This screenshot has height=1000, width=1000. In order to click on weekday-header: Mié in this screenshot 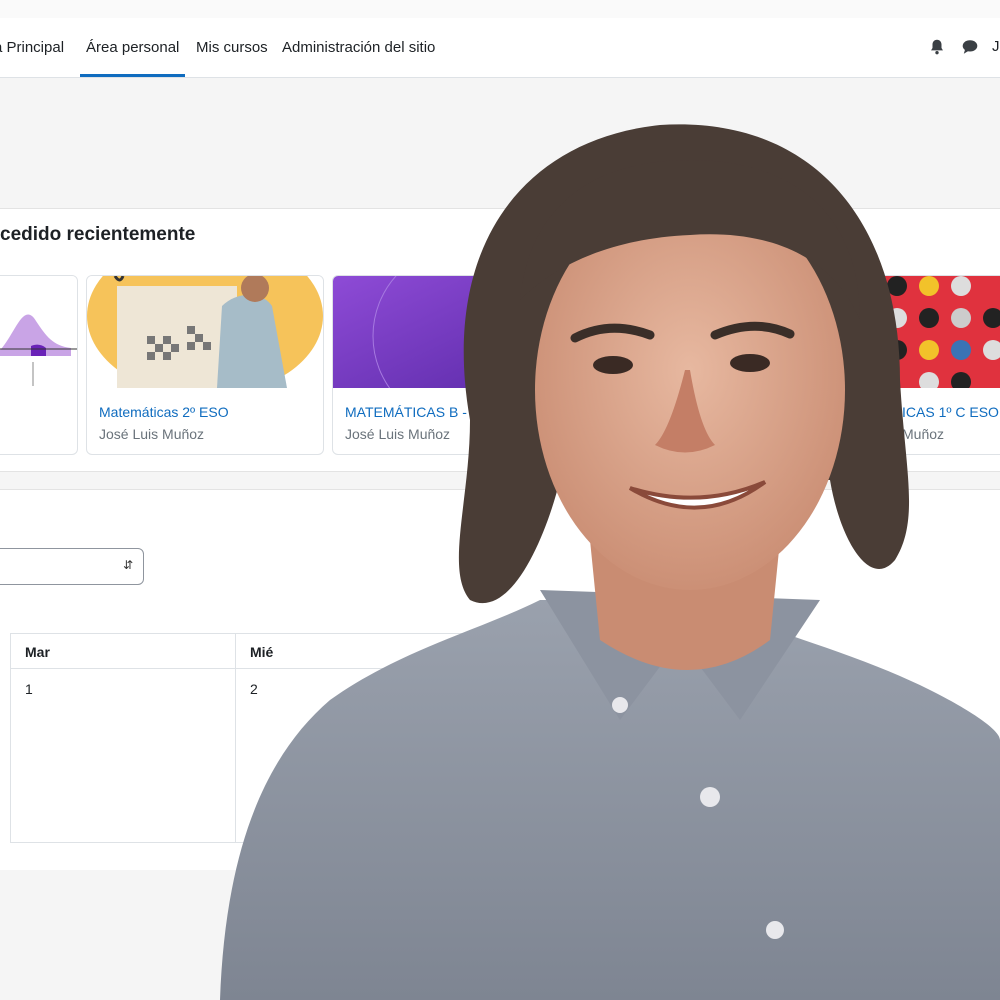, I will do `click(352, 651)`.